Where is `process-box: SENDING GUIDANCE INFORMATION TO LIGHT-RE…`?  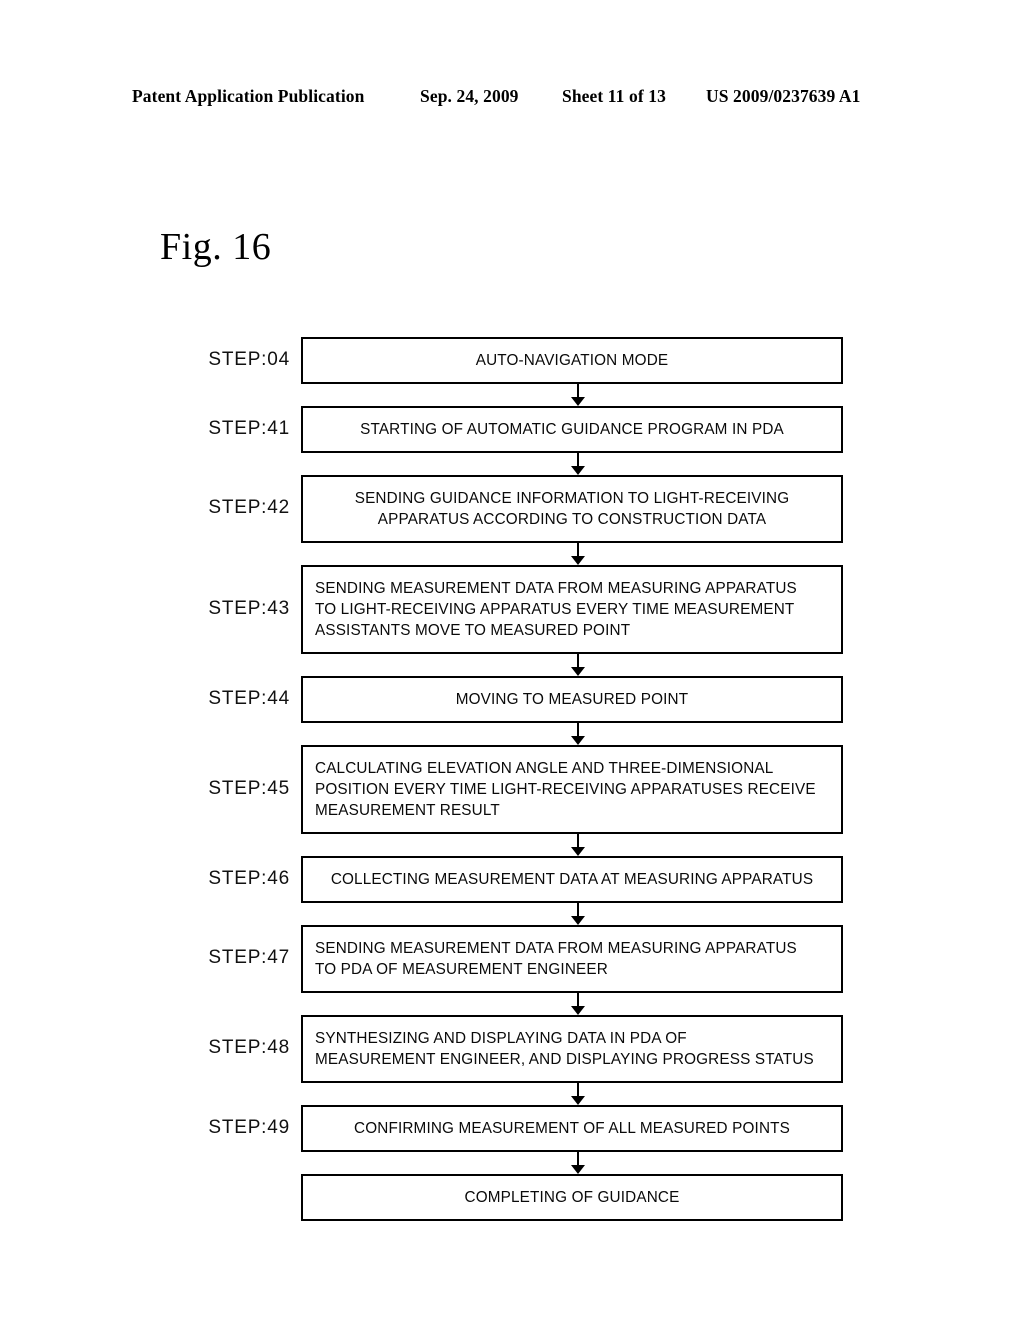
process-box: SENDING GUIDANCE INFORMATION TO LIGHT-RE… is located at coordinates (572, 509).